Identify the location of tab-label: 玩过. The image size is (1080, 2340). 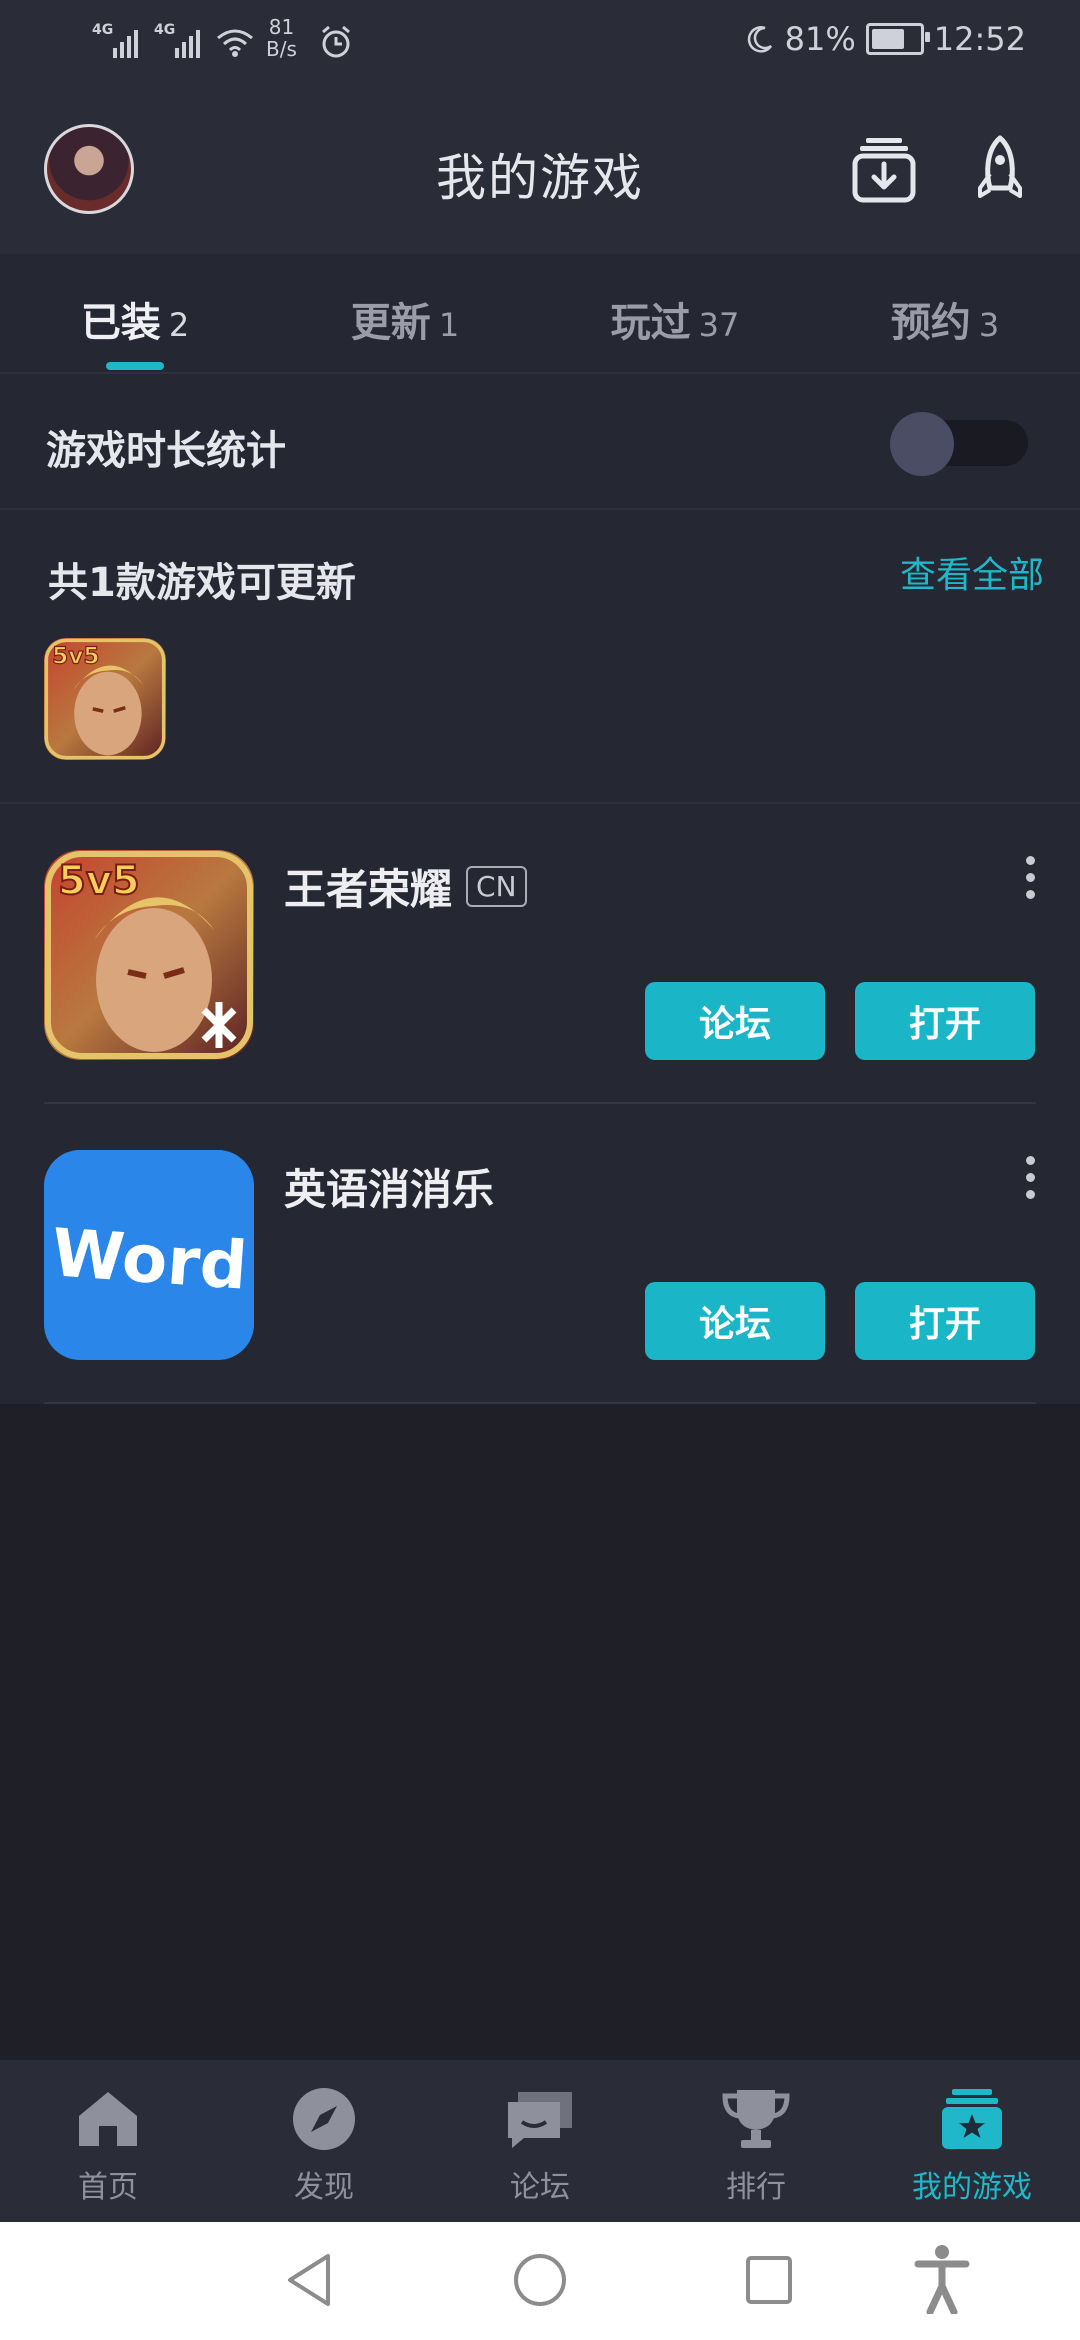
(650, 323).